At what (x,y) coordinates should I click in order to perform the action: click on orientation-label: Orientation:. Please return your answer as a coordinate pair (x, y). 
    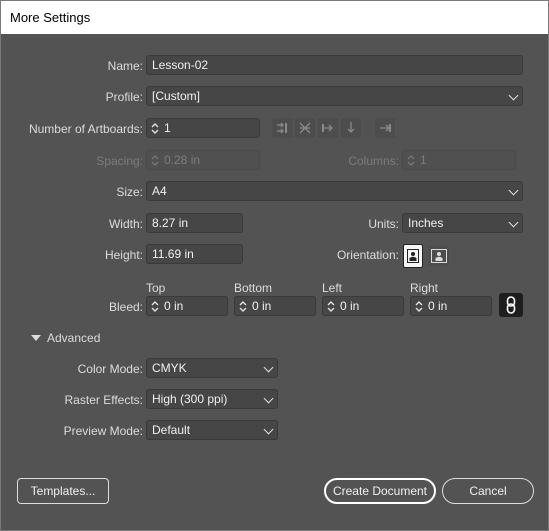
    Looking at the image, I should click on (367, 255).